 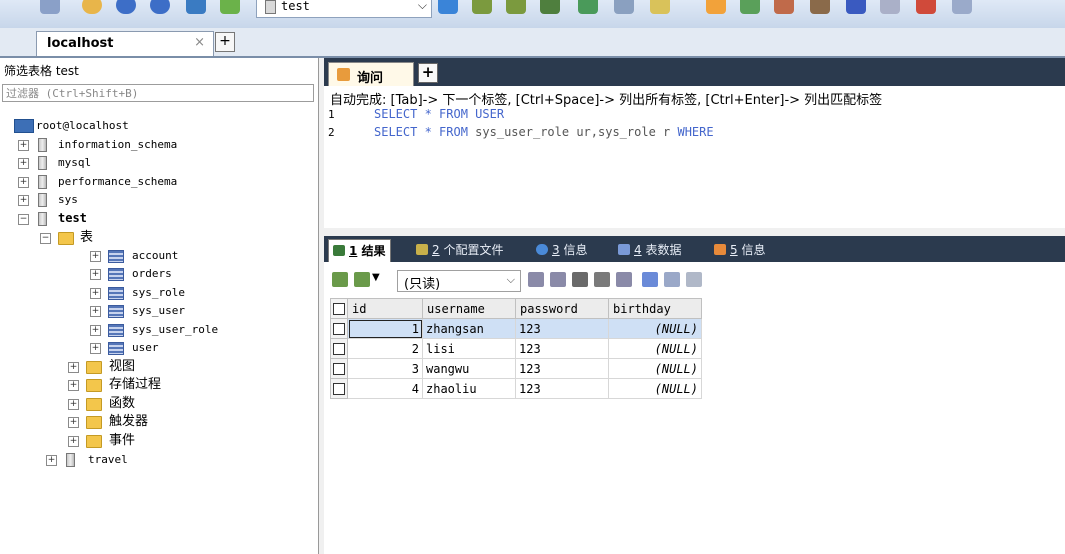 What do you see at coordinates (660, 7) in the screenshot?
I see `tools-icon` at bounding box center [660, 7].